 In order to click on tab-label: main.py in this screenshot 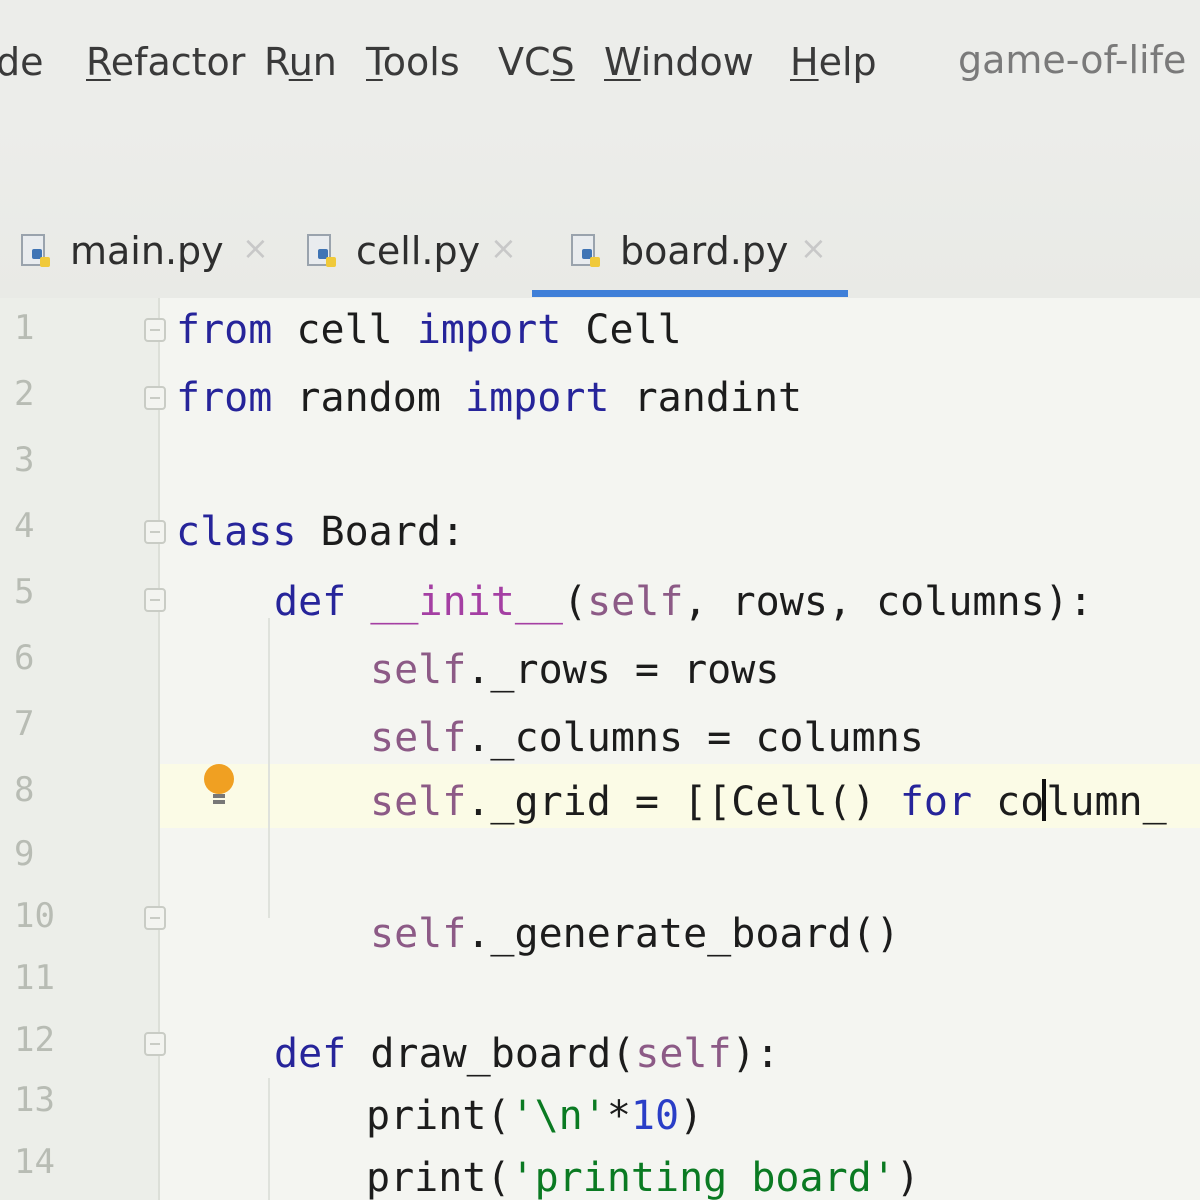, I will do `click(147, 251)`.